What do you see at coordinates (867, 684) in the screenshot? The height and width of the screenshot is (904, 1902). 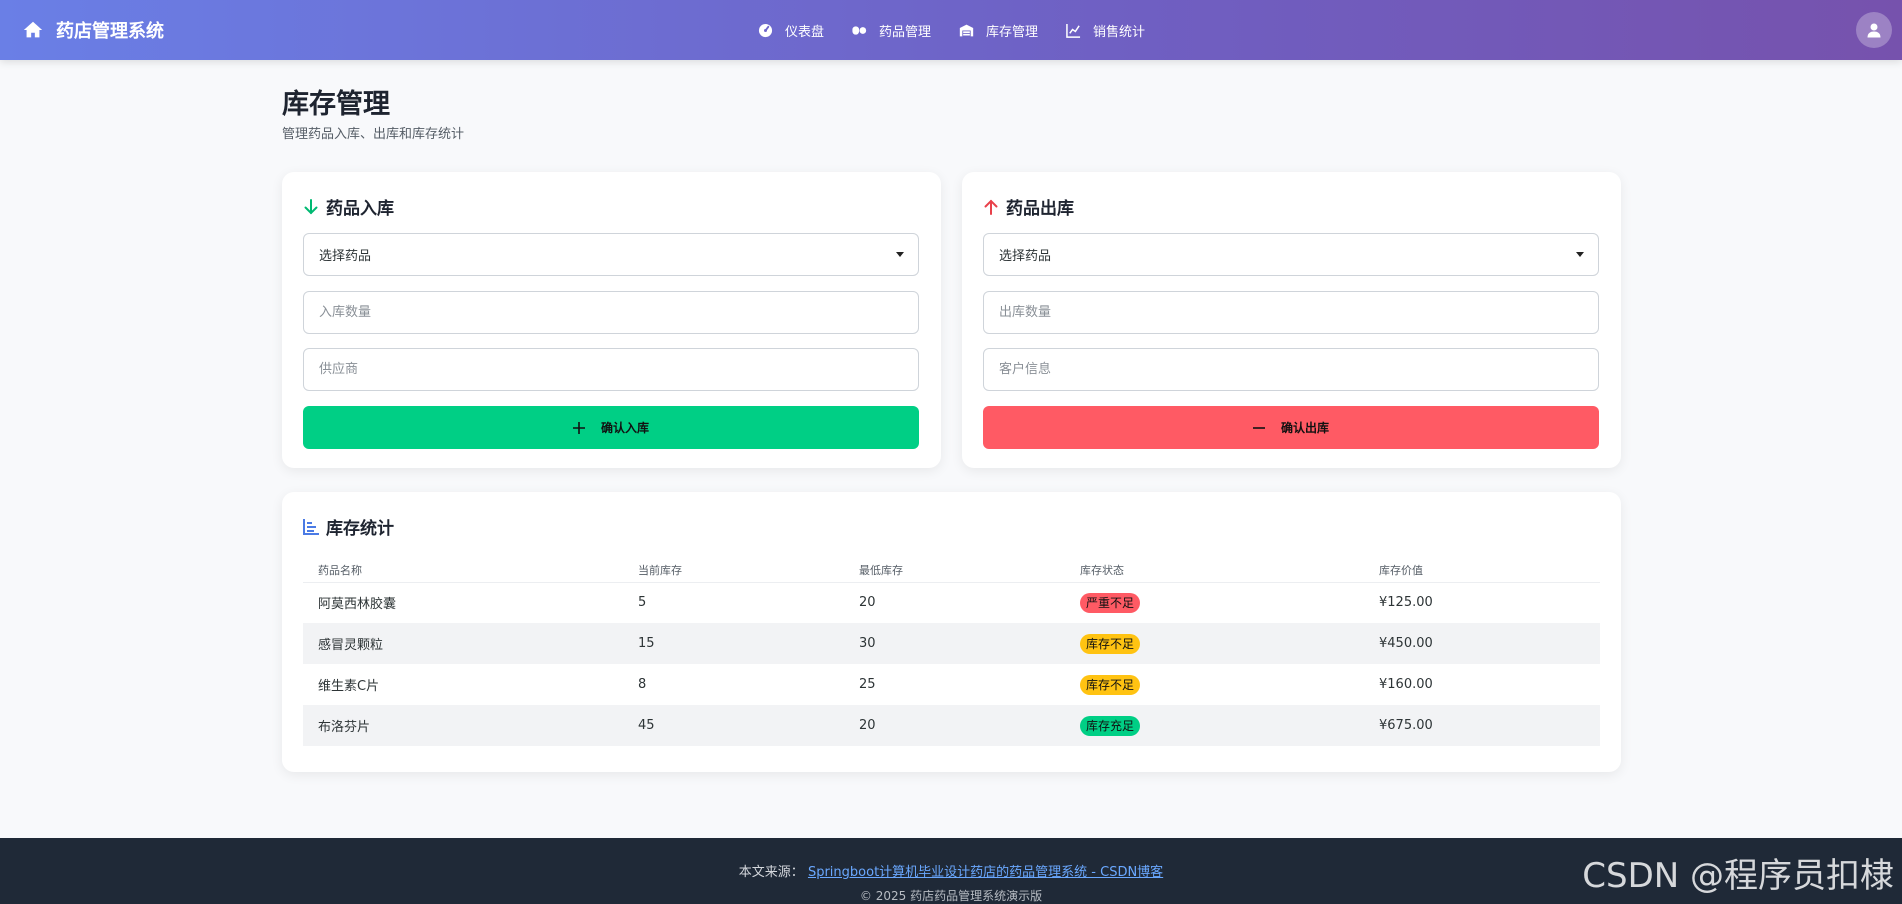 I see `min-stock: 25` at bounding box center [867, 684].